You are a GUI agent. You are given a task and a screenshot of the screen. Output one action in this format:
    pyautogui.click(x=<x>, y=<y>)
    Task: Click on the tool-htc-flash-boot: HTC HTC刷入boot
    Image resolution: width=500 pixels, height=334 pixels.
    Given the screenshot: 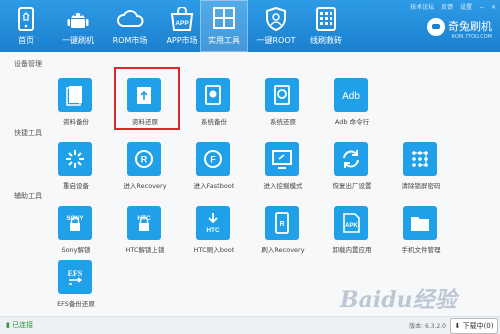 What is the action you would take?
    pyautogui.click(x=214, y=233)
    